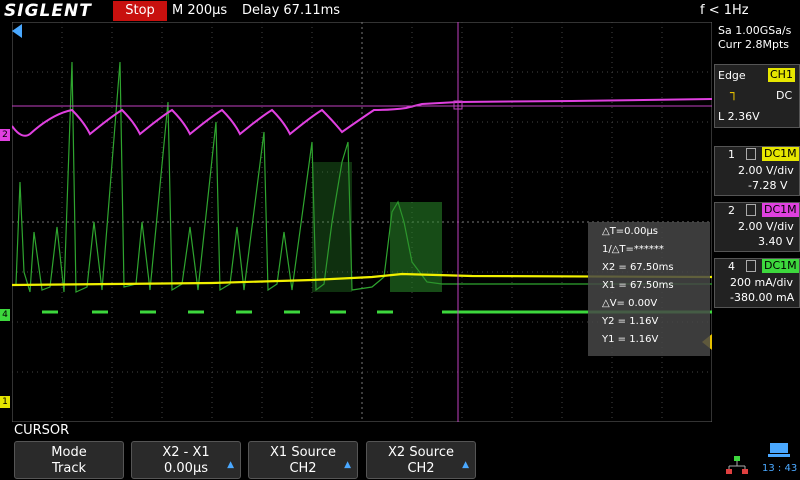 The width and height of the screenshot is (800, 480). I want to click on ch1-coupling-badge: DC1M, so click(780, 154).